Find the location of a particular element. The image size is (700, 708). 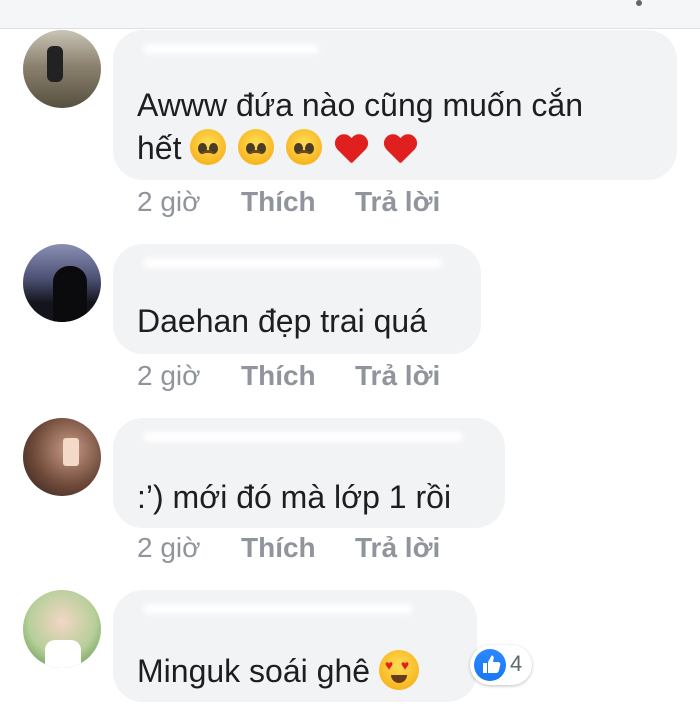

comment-bubble: Daehan đẹp trai quá is located at coordinates (297, 299).